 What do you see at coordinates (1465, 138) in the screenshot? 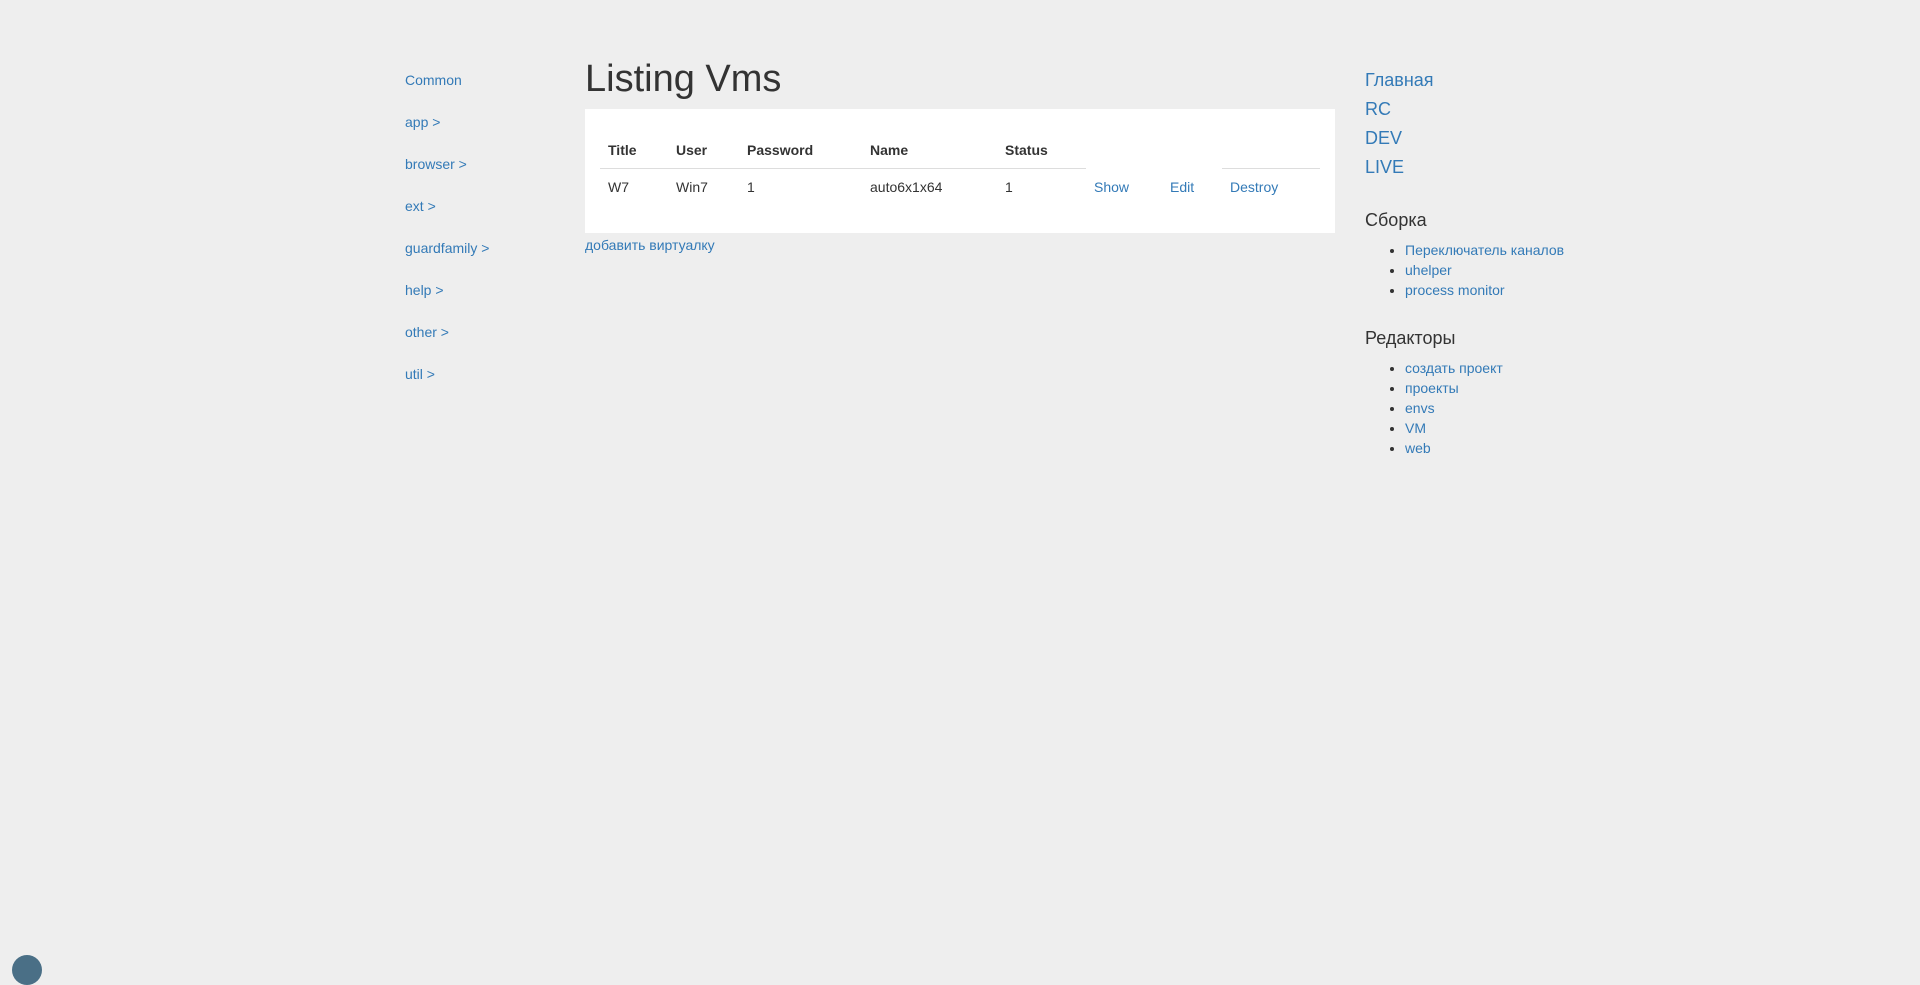
I see `nav-link-dev: DEV` at bounding box center [1465, 138].